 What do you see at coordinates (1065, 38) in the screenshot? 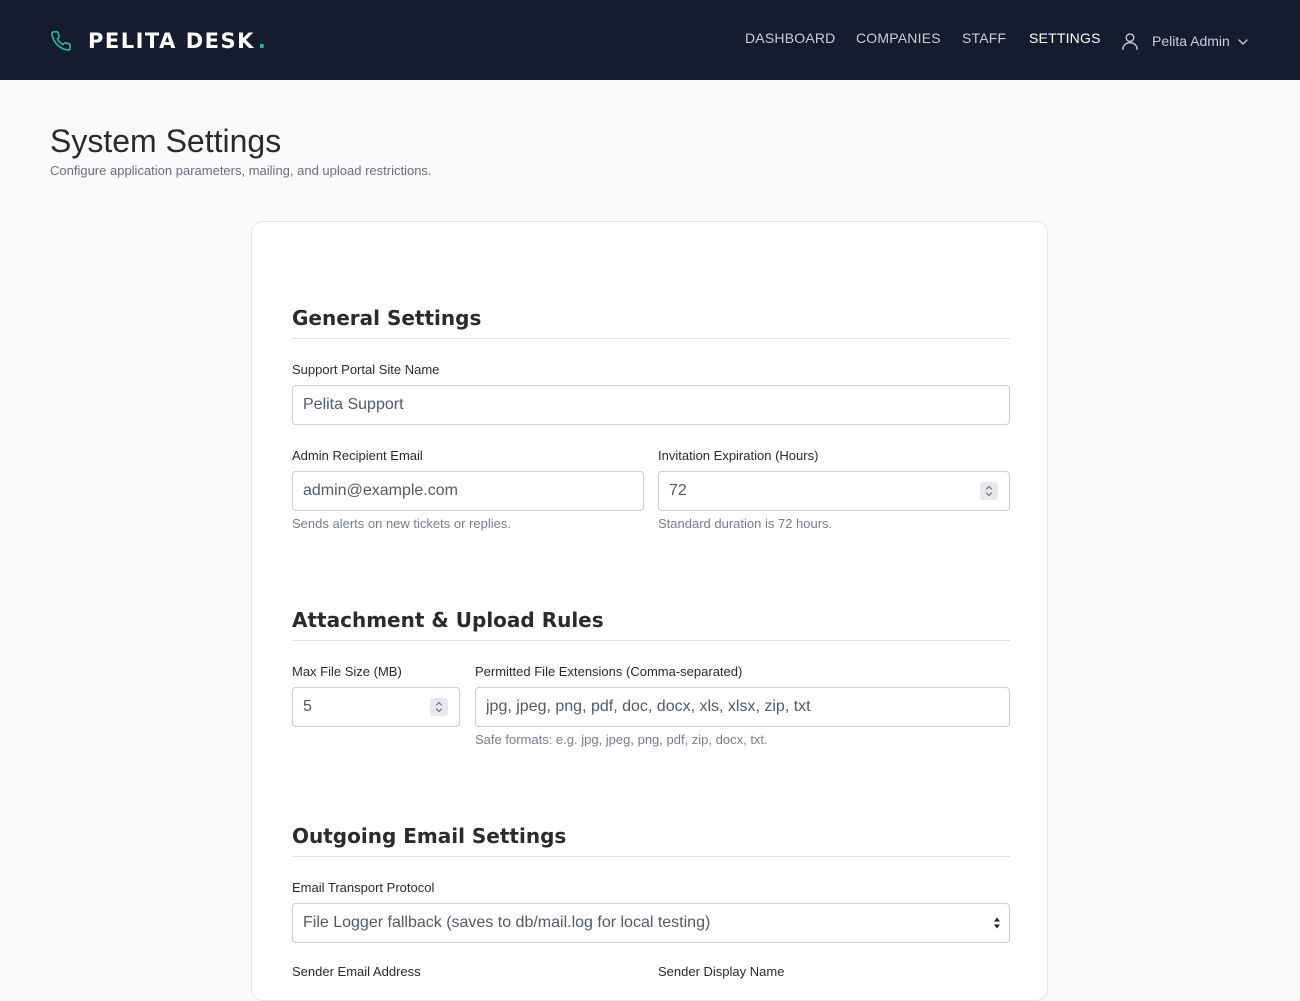
I see `nav-settings: SETTINGS` at bounding box center [1065, 38].